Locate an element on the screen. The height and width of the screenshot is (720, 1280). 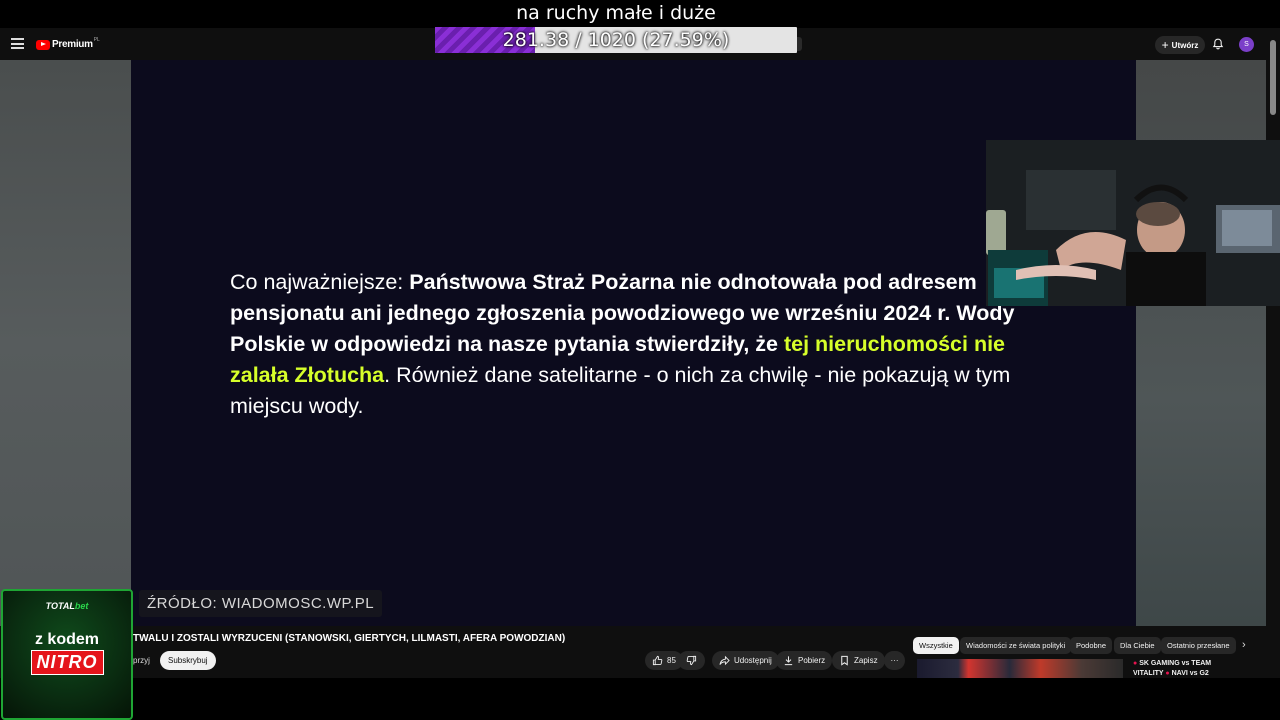
download-icon is located at coordinates (788, 661).